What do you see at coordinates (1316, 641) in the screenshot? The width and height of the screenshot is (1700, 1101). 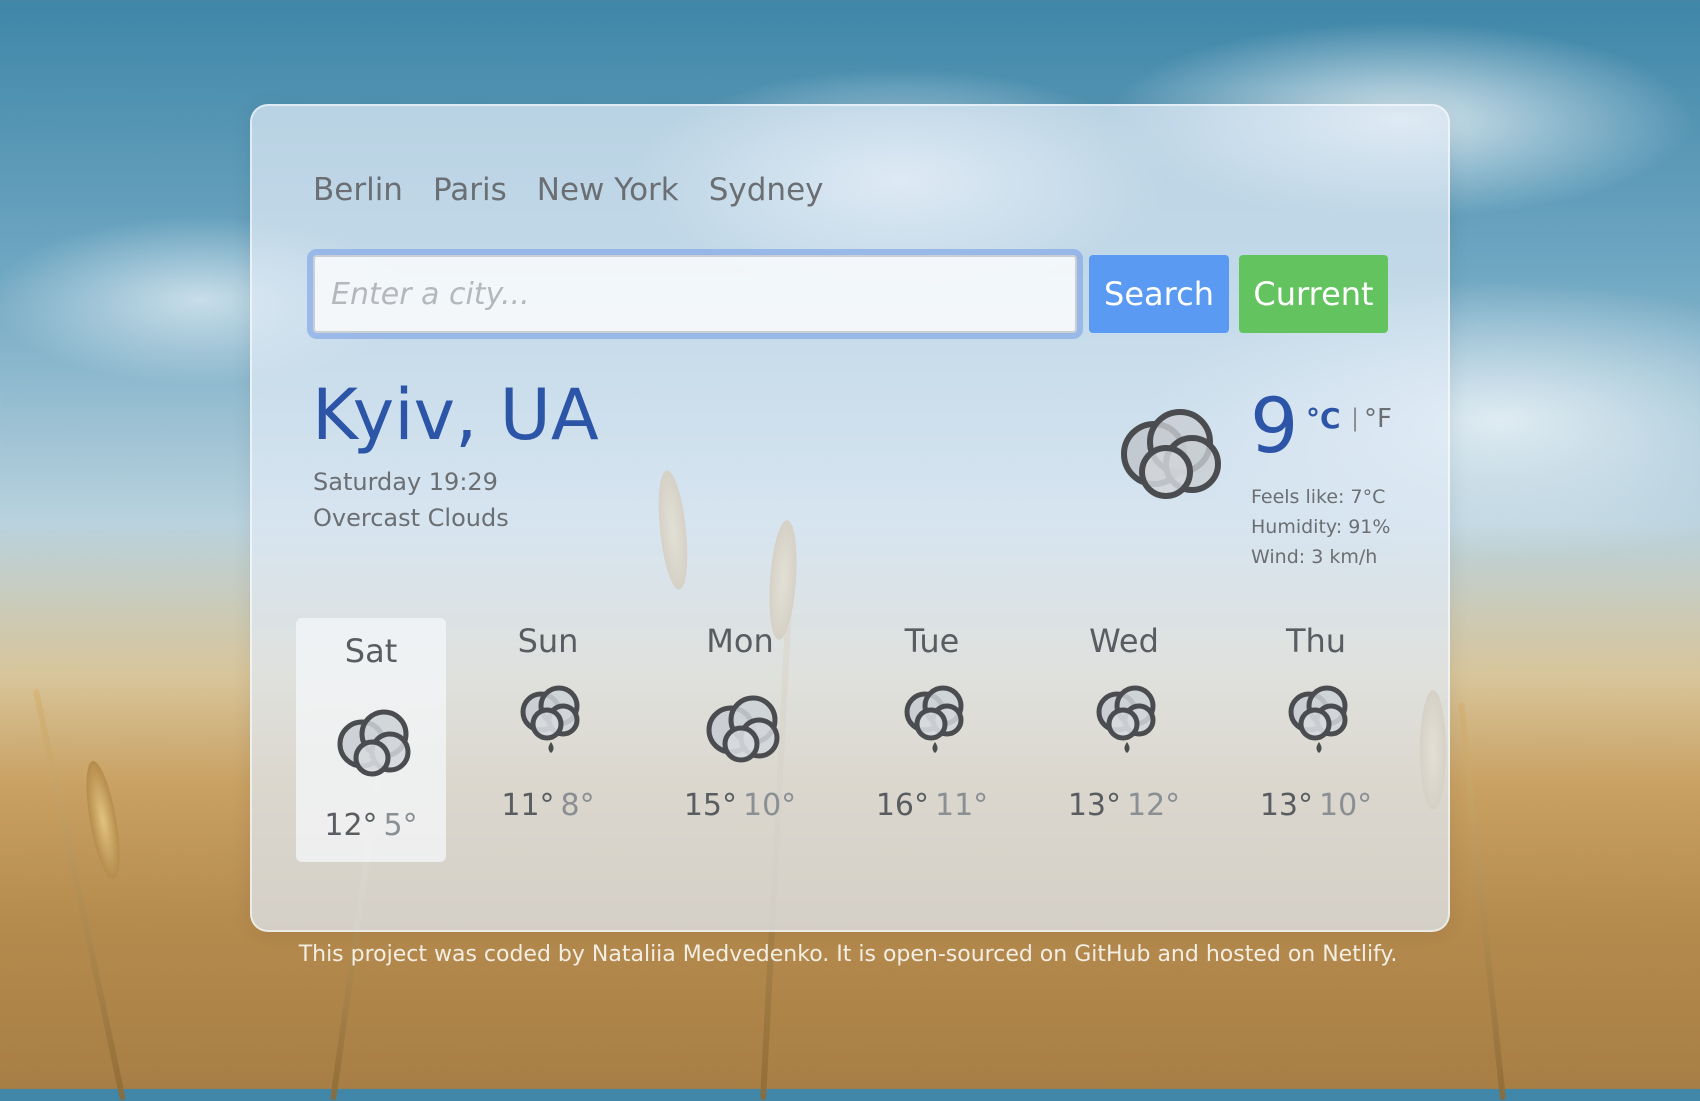 I see `forecast-day-name: Thu` at bounding box center [1316, 641].